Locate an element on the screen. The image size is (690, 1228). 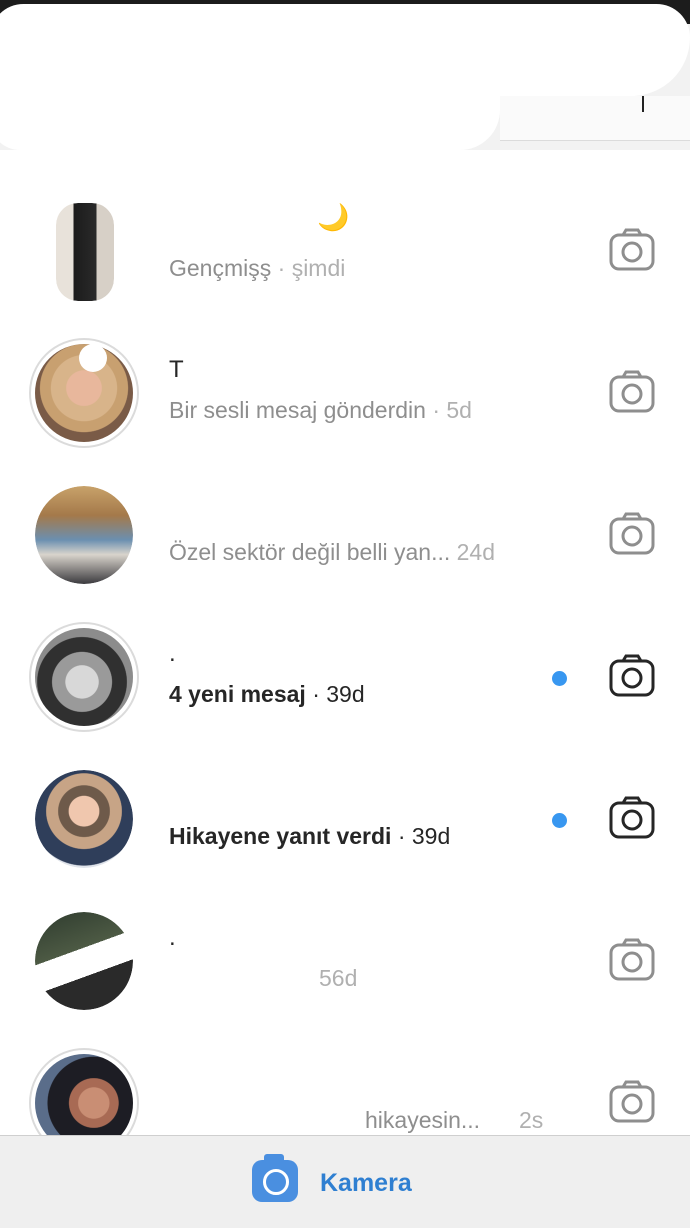
thread-row: 🌙 Gençmişş · şimdi is located at coordinates (345, 251).